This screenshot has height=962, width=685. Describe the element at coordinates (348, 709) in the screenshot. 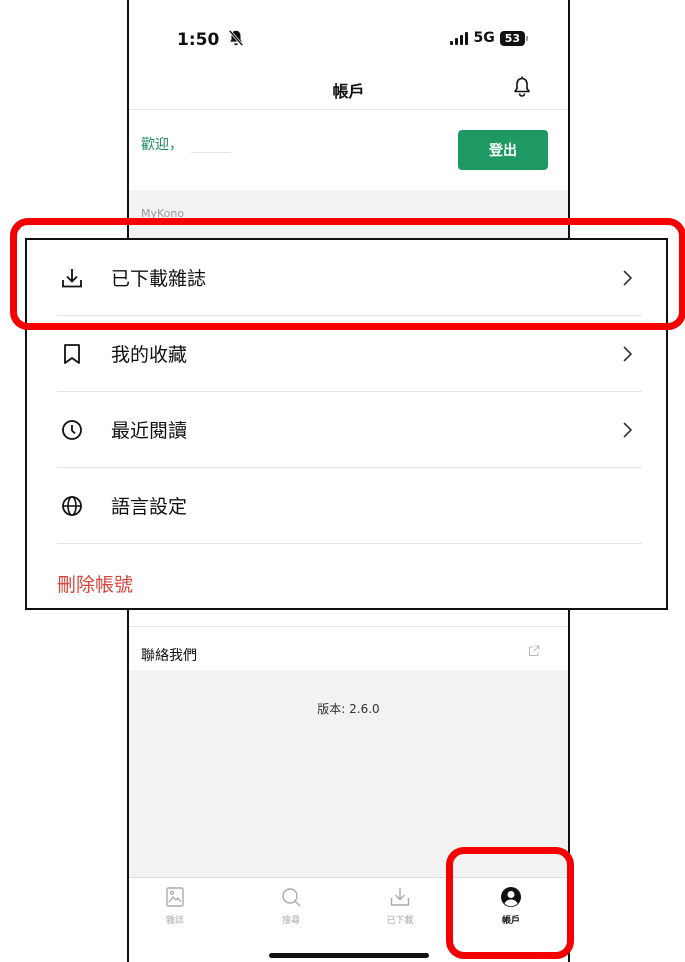

I see `version-text: 版本: 2.6.0` at that location.